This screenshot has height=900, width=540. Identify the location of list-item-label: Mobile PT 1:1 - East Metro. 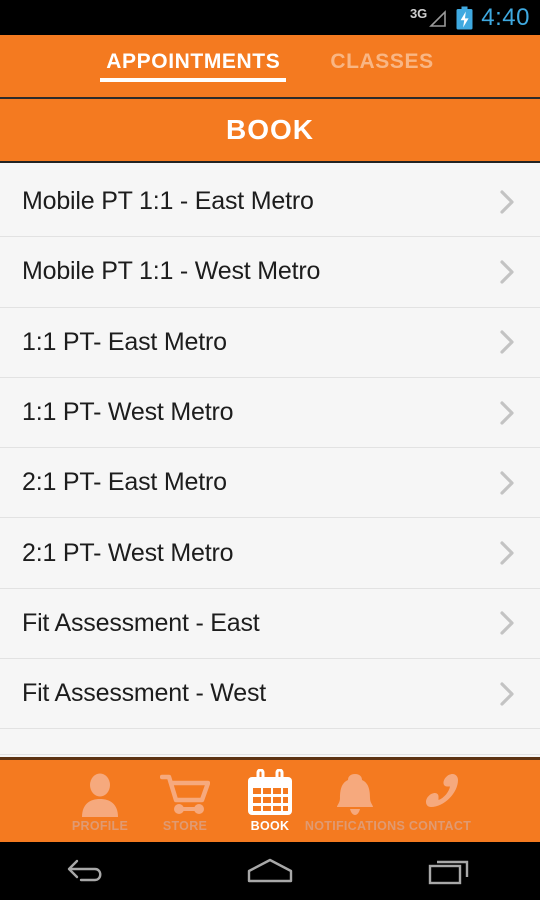
(168, 201).